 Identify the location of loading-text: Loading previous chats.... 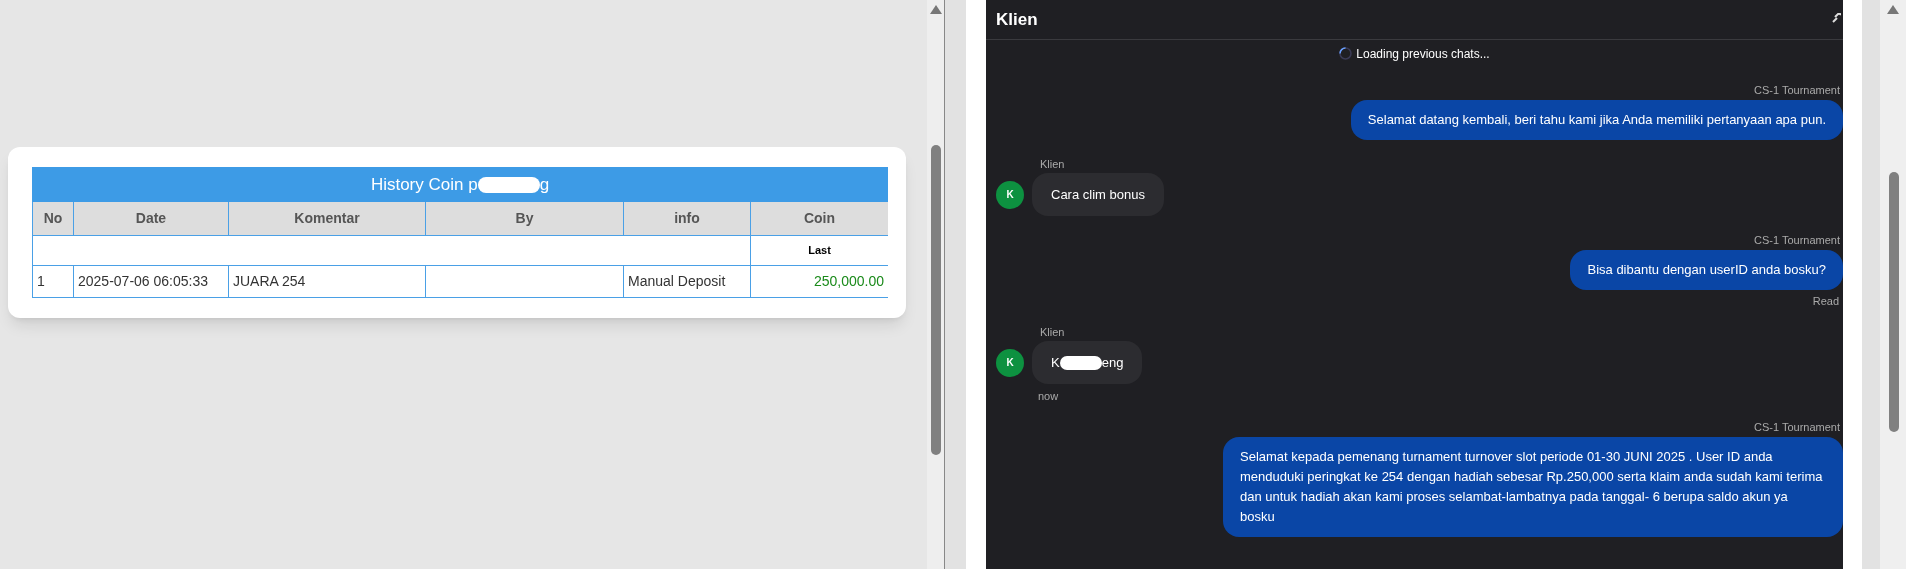
(1423, 54).